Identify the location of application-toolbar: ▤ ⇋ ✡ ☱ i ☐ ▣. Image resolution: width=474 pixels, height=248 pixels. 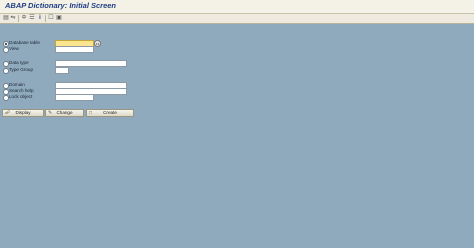
(237, 19).